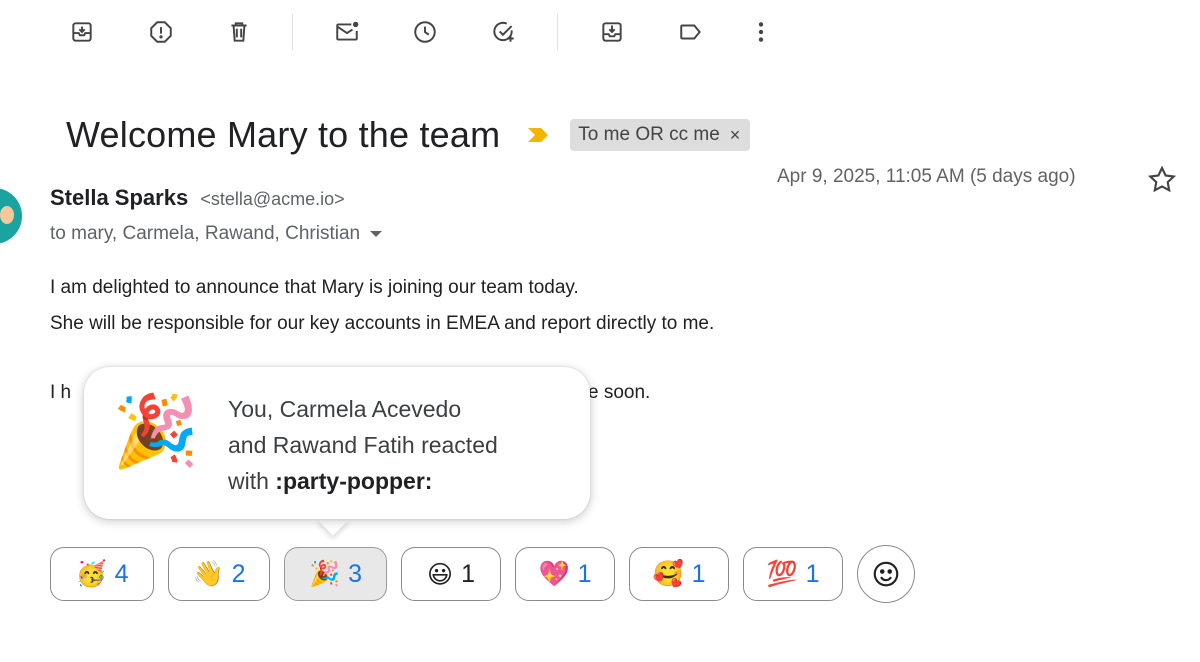 The width and height of the screenshot is (1200, 662). I want to click on delete-icon, so click(239, 32).